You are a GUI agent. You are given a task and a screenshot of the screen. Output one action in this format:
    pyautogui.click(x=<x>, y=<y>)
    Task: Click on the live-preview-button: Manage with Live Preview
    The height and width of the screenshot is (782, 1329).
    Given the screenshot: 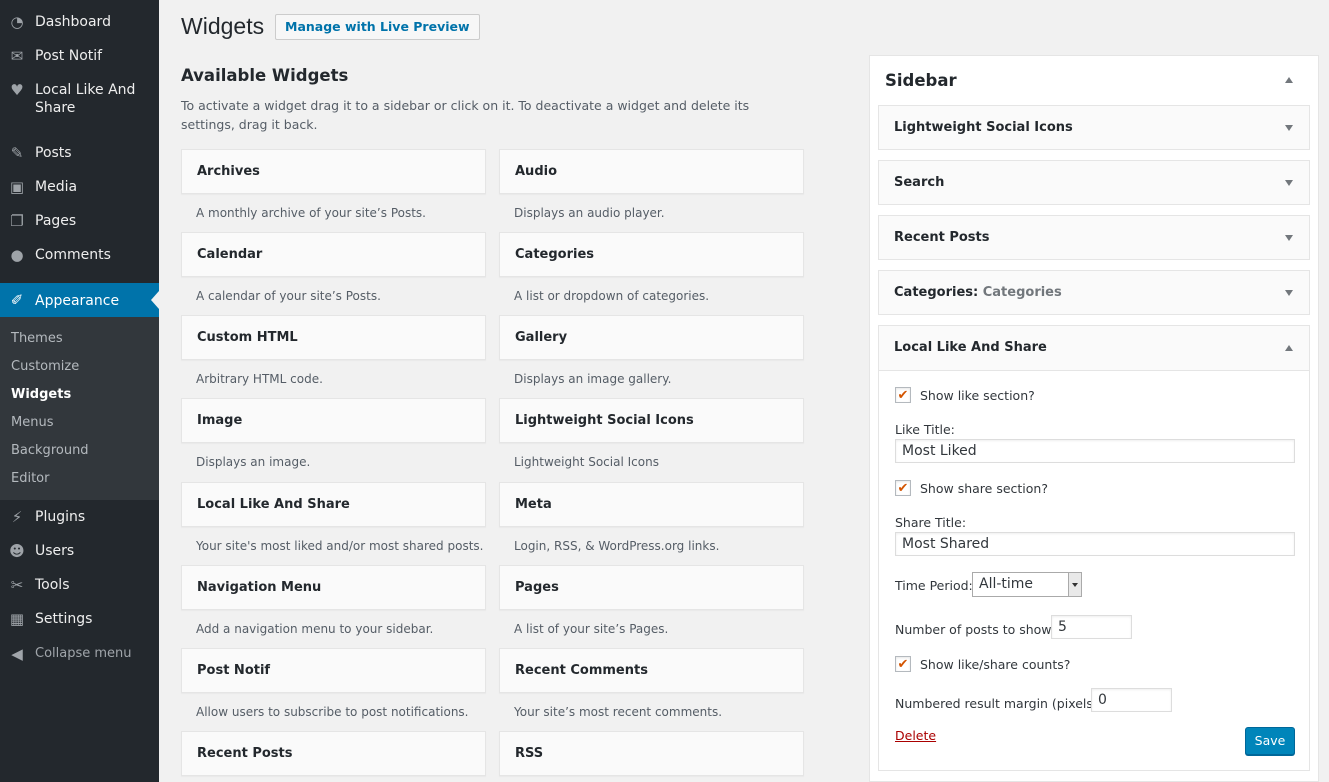 What is the action you would take?
    pyautogui.click(x=377, y=27)
    